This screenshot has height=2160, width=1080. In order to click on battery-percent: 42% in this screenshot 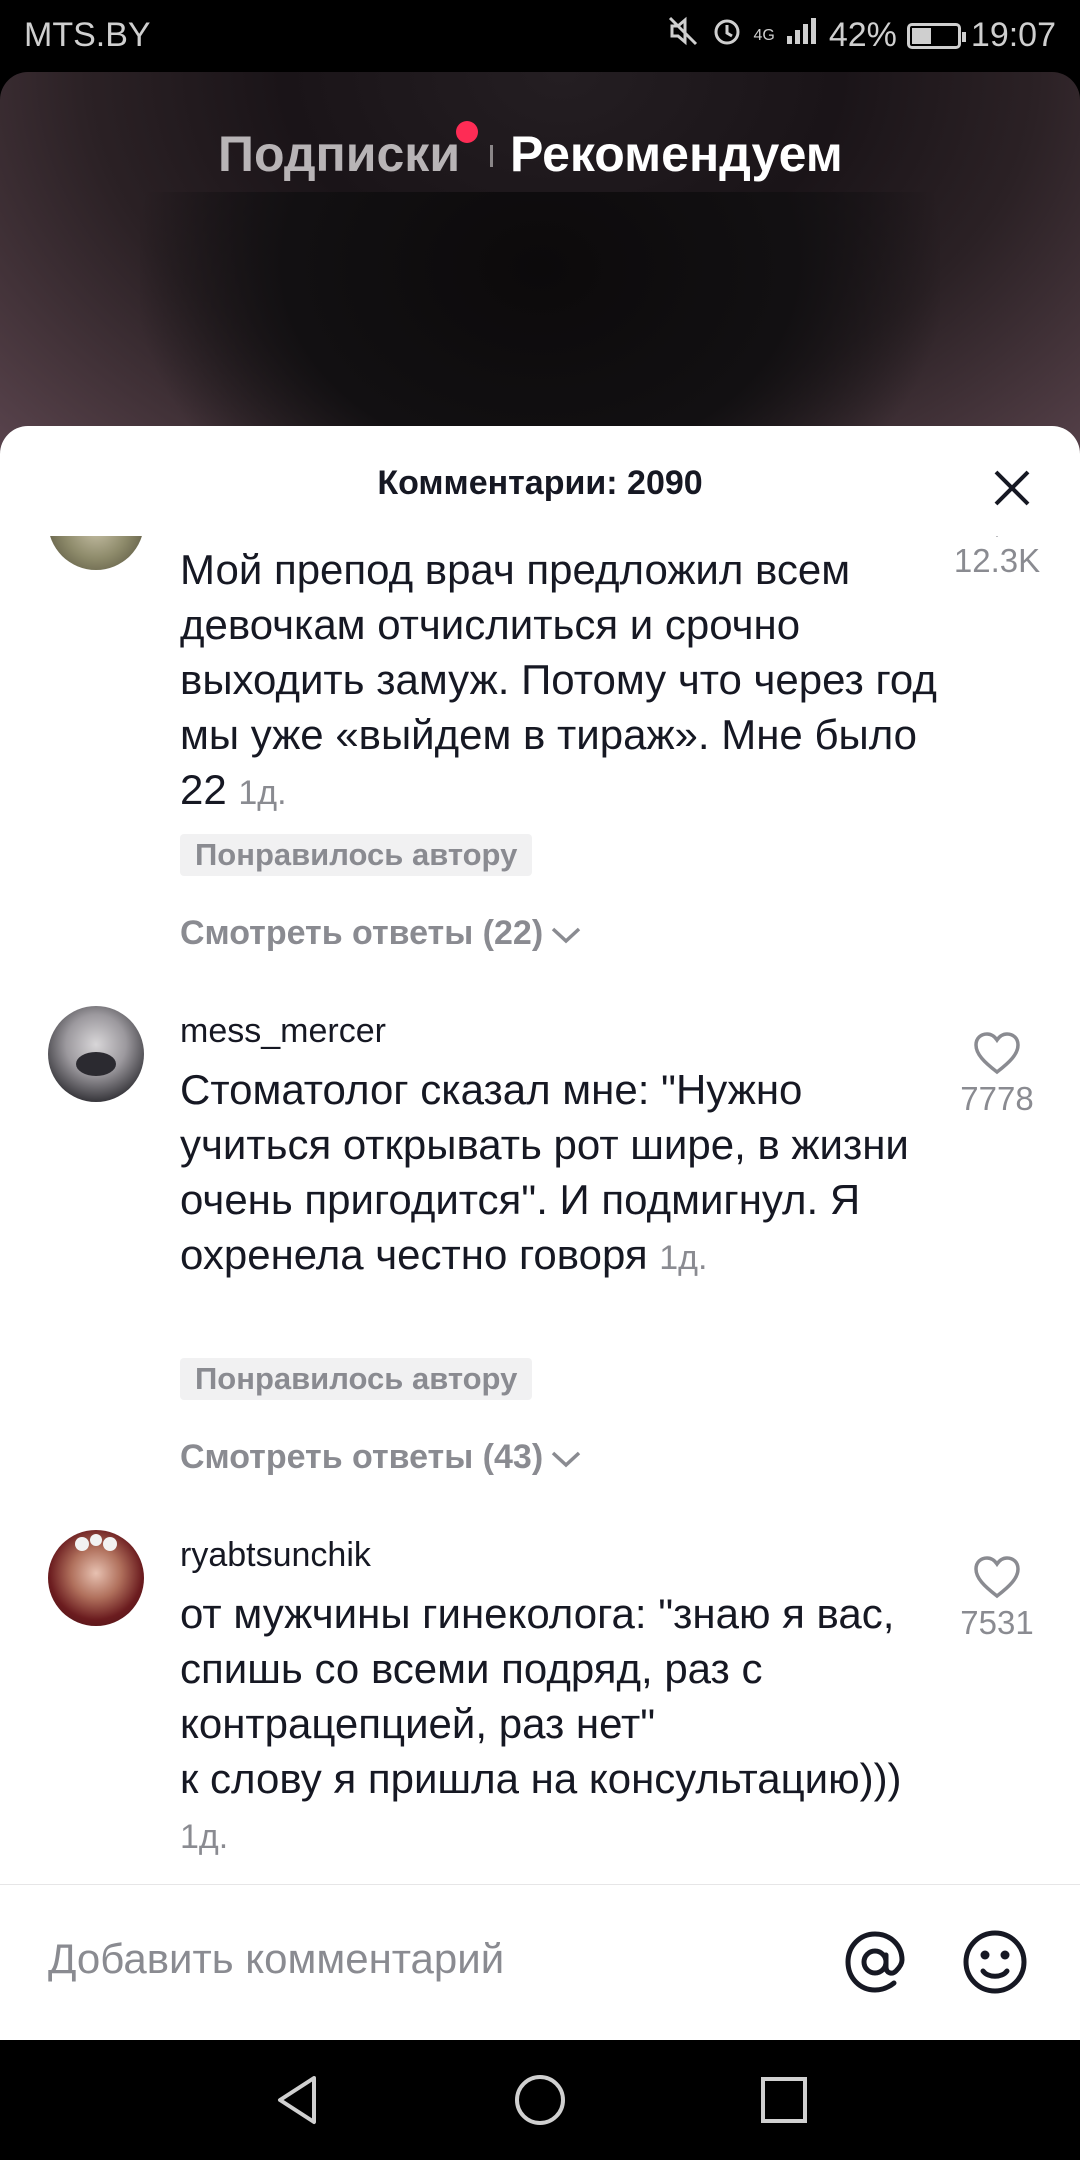, I will do `click(862, 35)`.